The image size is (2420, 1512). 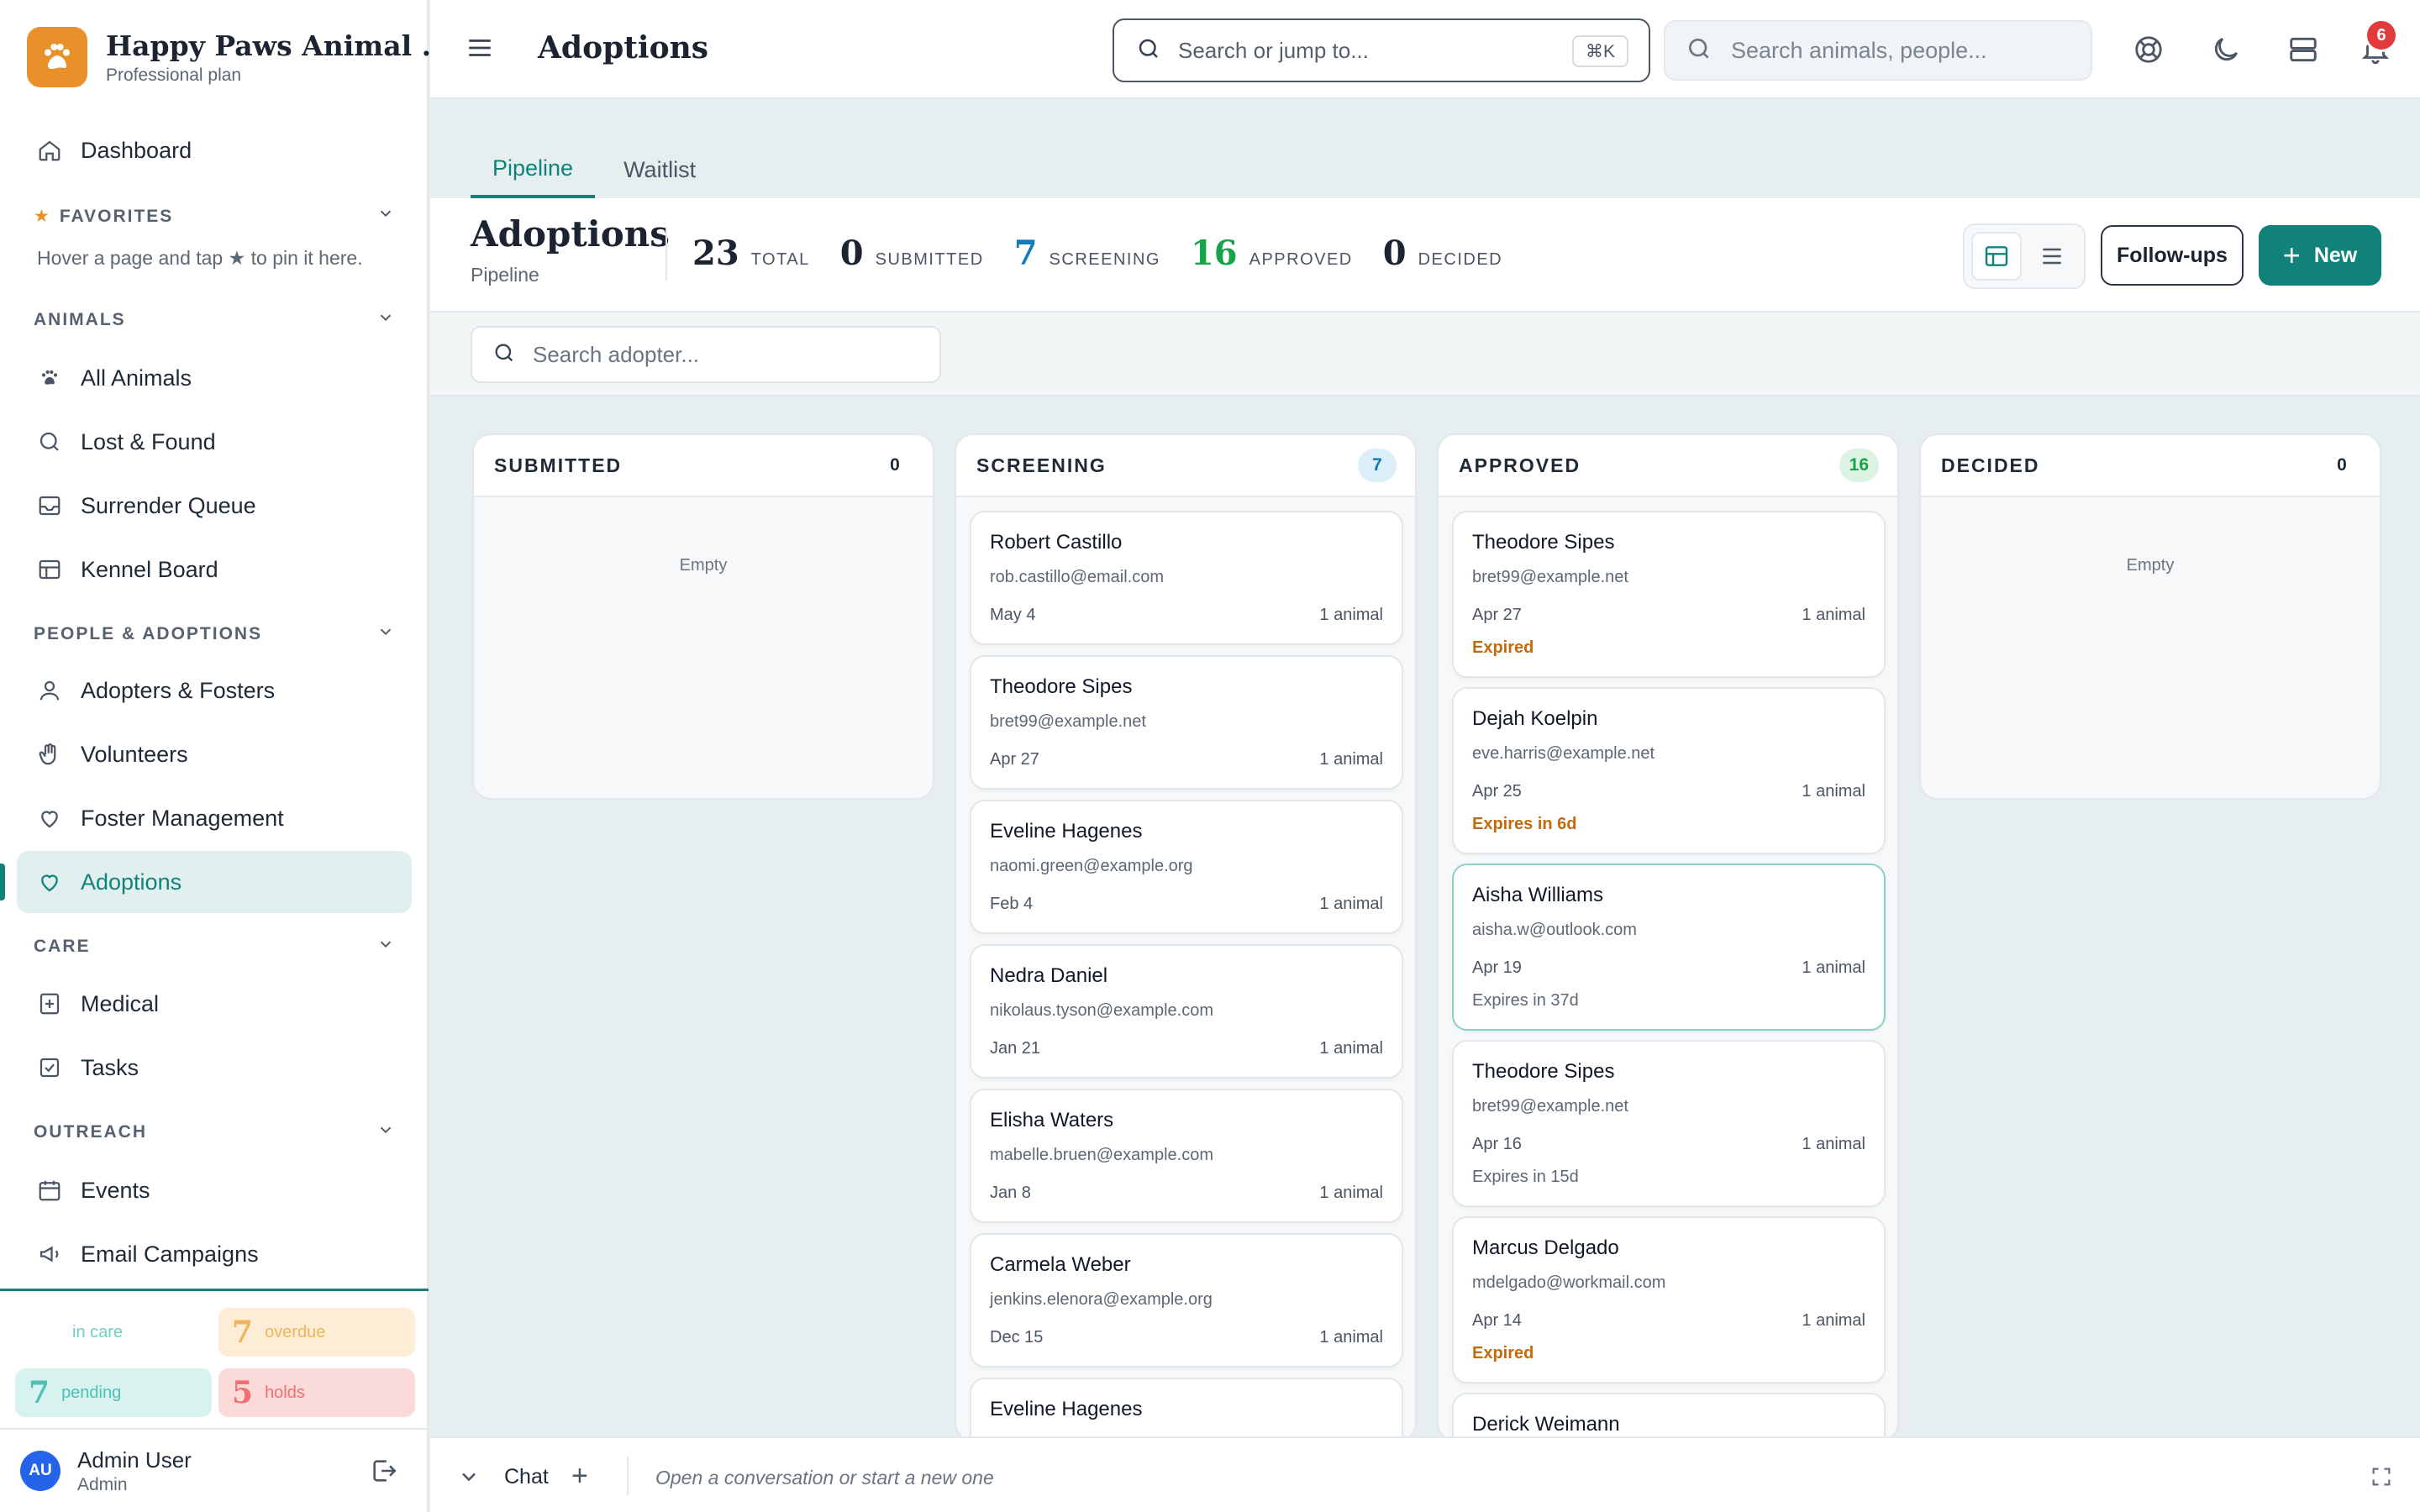 What do you see at coordinates (214, 320) in the screenshot?
I see `section-animals: ANIMALS` at bounding box center [214, 320].